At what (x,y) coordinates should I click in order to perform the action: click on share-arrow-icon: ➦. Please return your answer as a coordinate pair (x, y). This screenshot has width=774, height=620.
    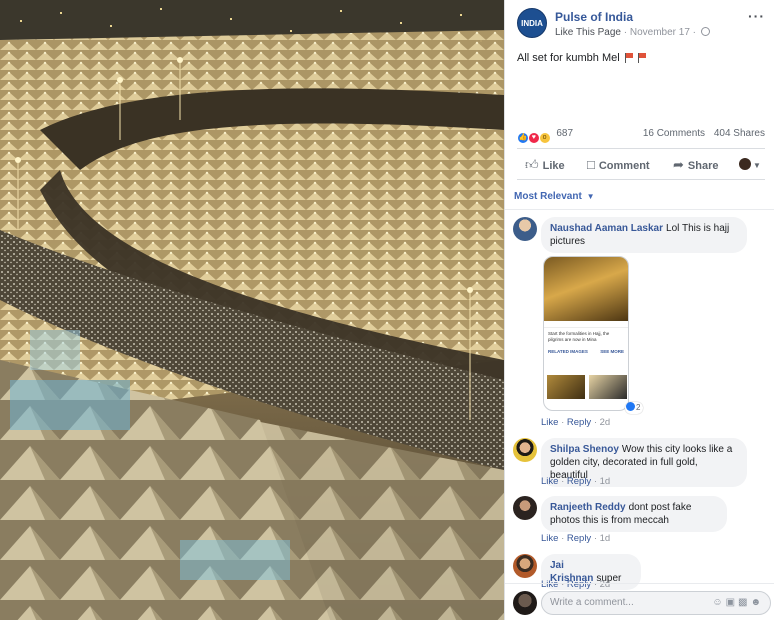
    Looking at the image, I should click on (678, 164).